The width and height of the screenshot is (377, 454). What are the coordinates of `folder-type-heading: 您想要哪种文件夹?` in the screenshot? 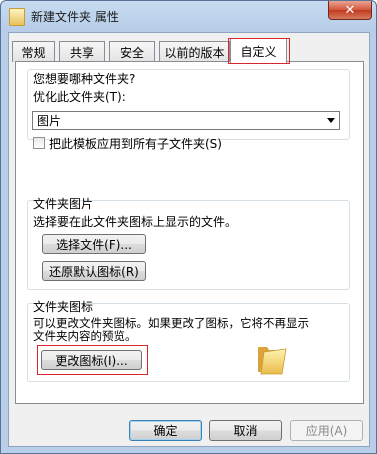 It's located at (84, 79).